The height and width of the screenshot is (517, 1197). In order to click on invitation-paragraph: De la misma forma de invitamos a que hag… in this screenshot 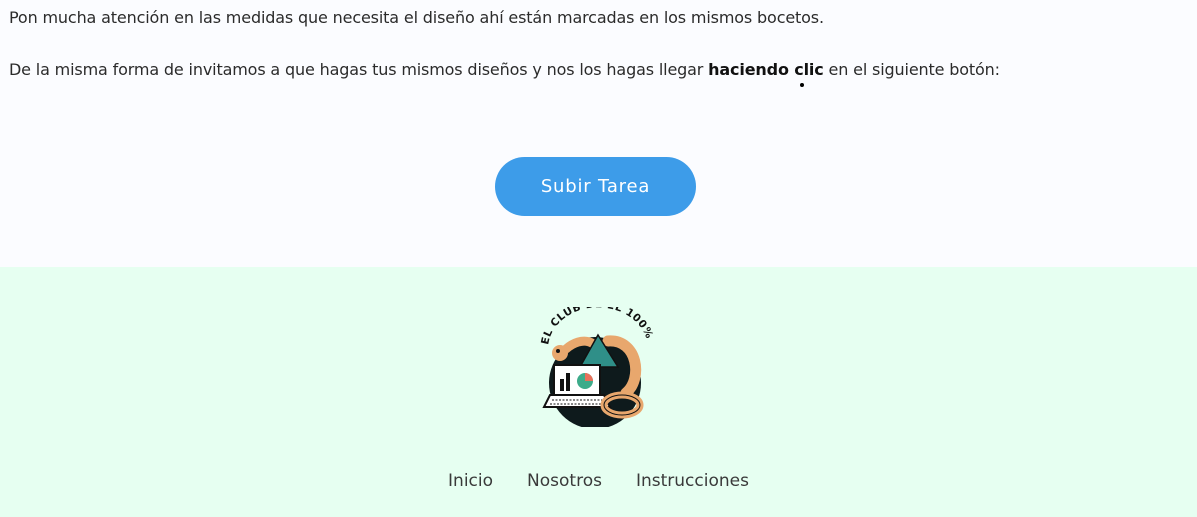, I will do `click(504, 69)`.